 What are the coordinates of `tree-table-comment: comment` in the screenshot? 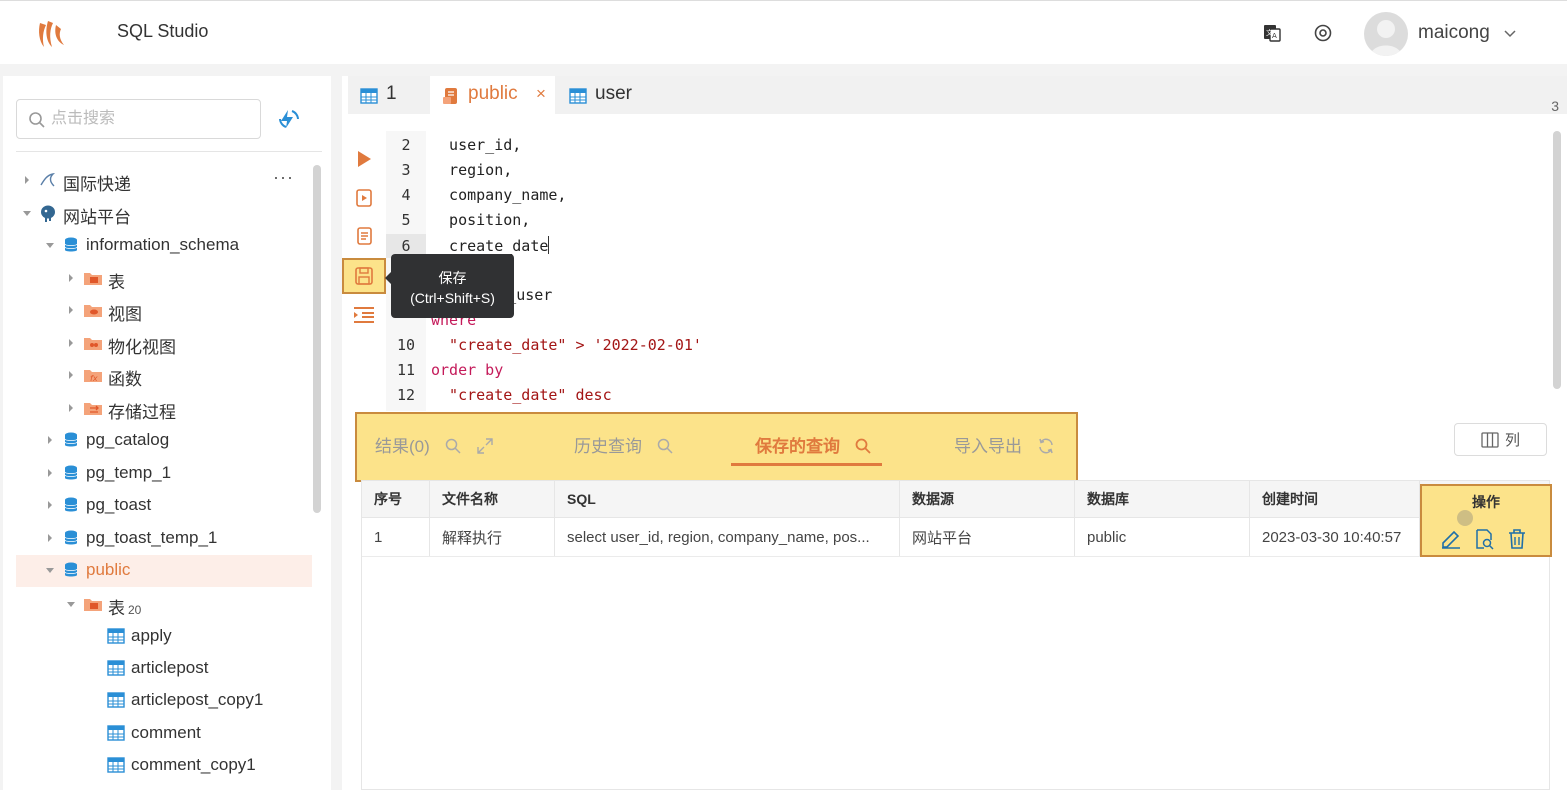 It's located at (164, 733).